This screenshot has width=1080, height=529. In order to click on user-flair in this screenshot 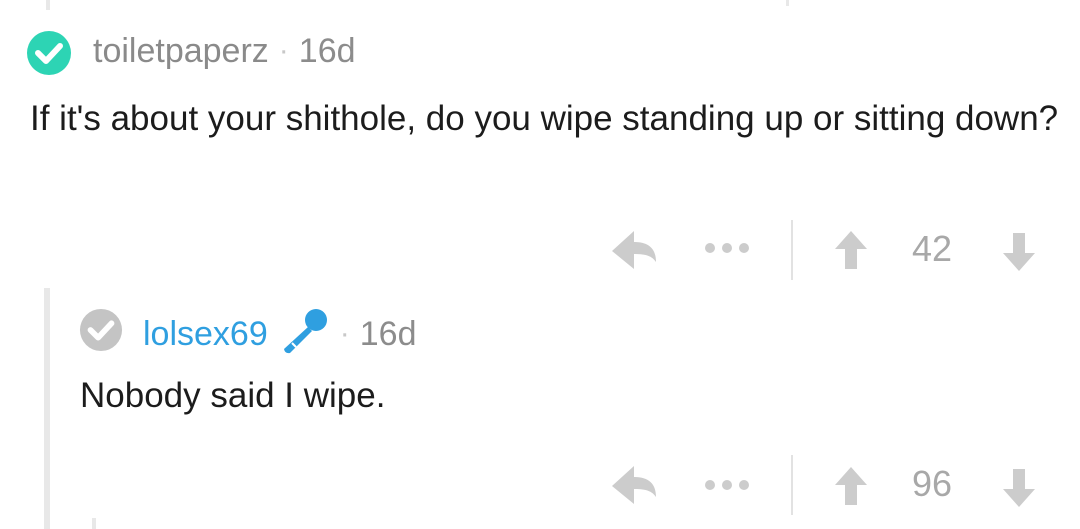, I will do `click(304, 333)`.